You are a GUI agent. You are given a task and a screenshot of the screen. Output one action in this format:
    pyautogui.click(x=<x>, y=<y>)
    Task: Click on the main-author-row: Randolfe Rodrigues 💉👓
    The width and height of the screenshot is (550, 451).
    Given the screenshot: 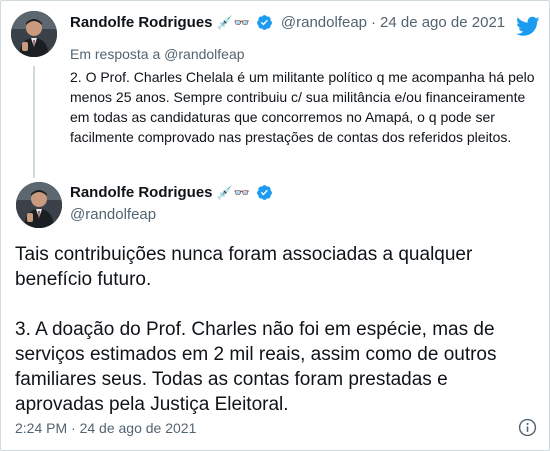 What is the action you would take?
    pyautogui.click(x=171, y=192)
    